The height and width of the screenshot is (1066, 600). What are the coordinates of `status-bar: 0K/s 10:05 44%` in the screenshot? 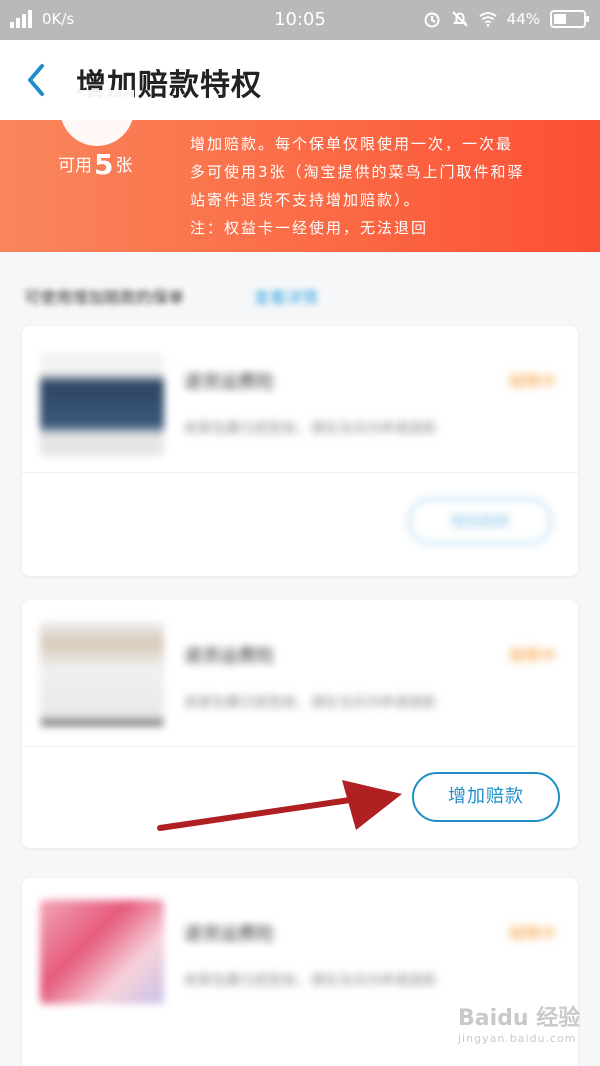 It's located at (300, 20).